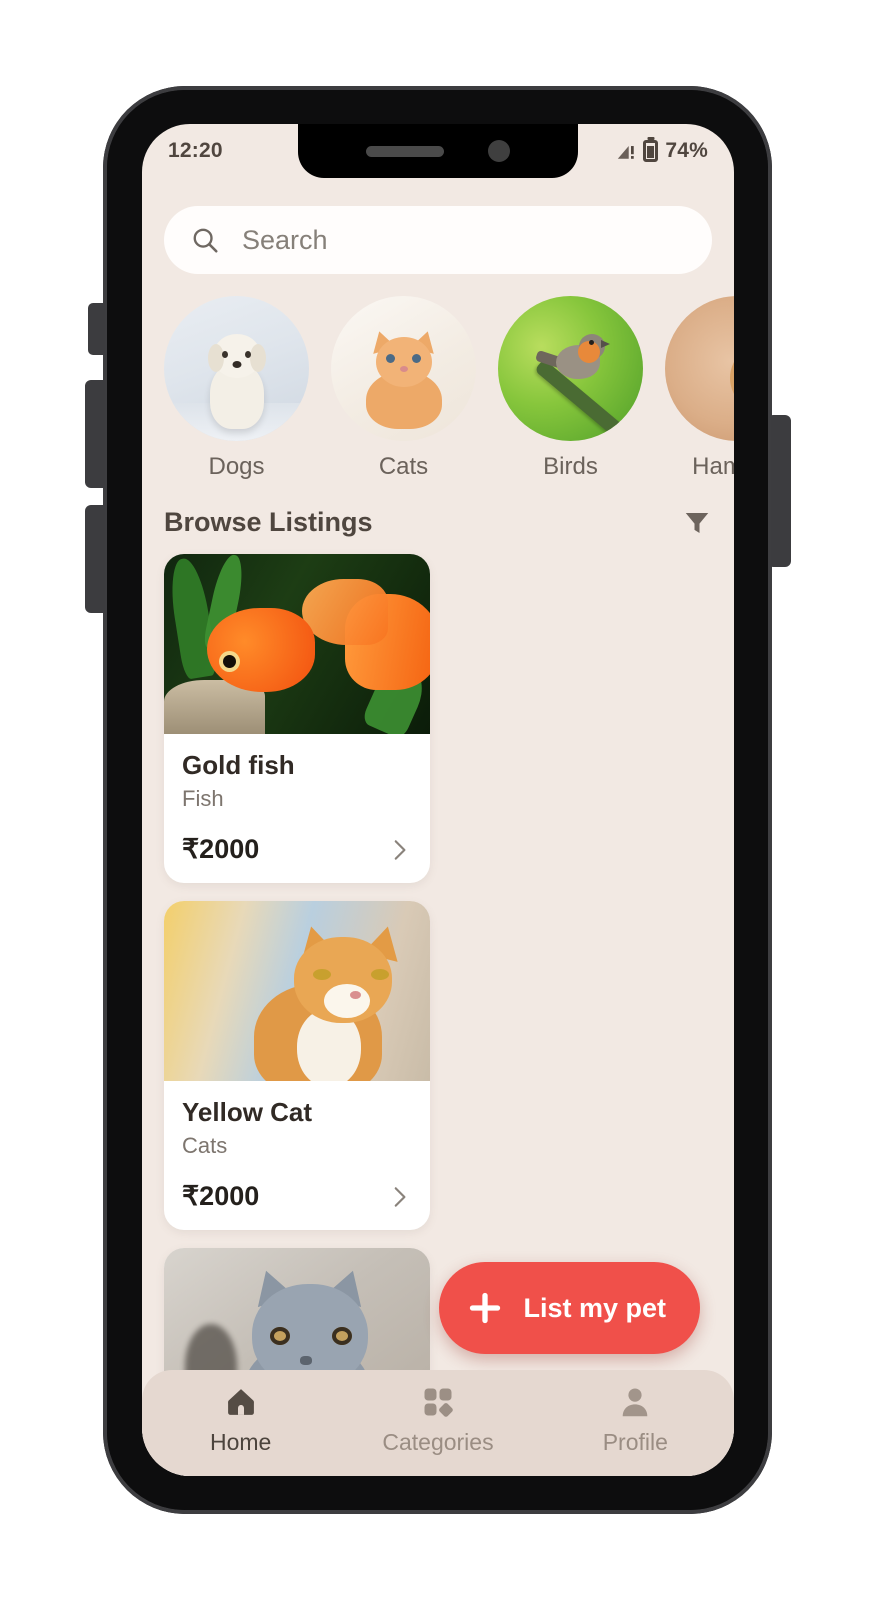 This screenshot has height=1600, width=875. What do you see at coordinates (236, 368) in the screenshot?
I see `dog-photo` at bounding box center [236, 368].